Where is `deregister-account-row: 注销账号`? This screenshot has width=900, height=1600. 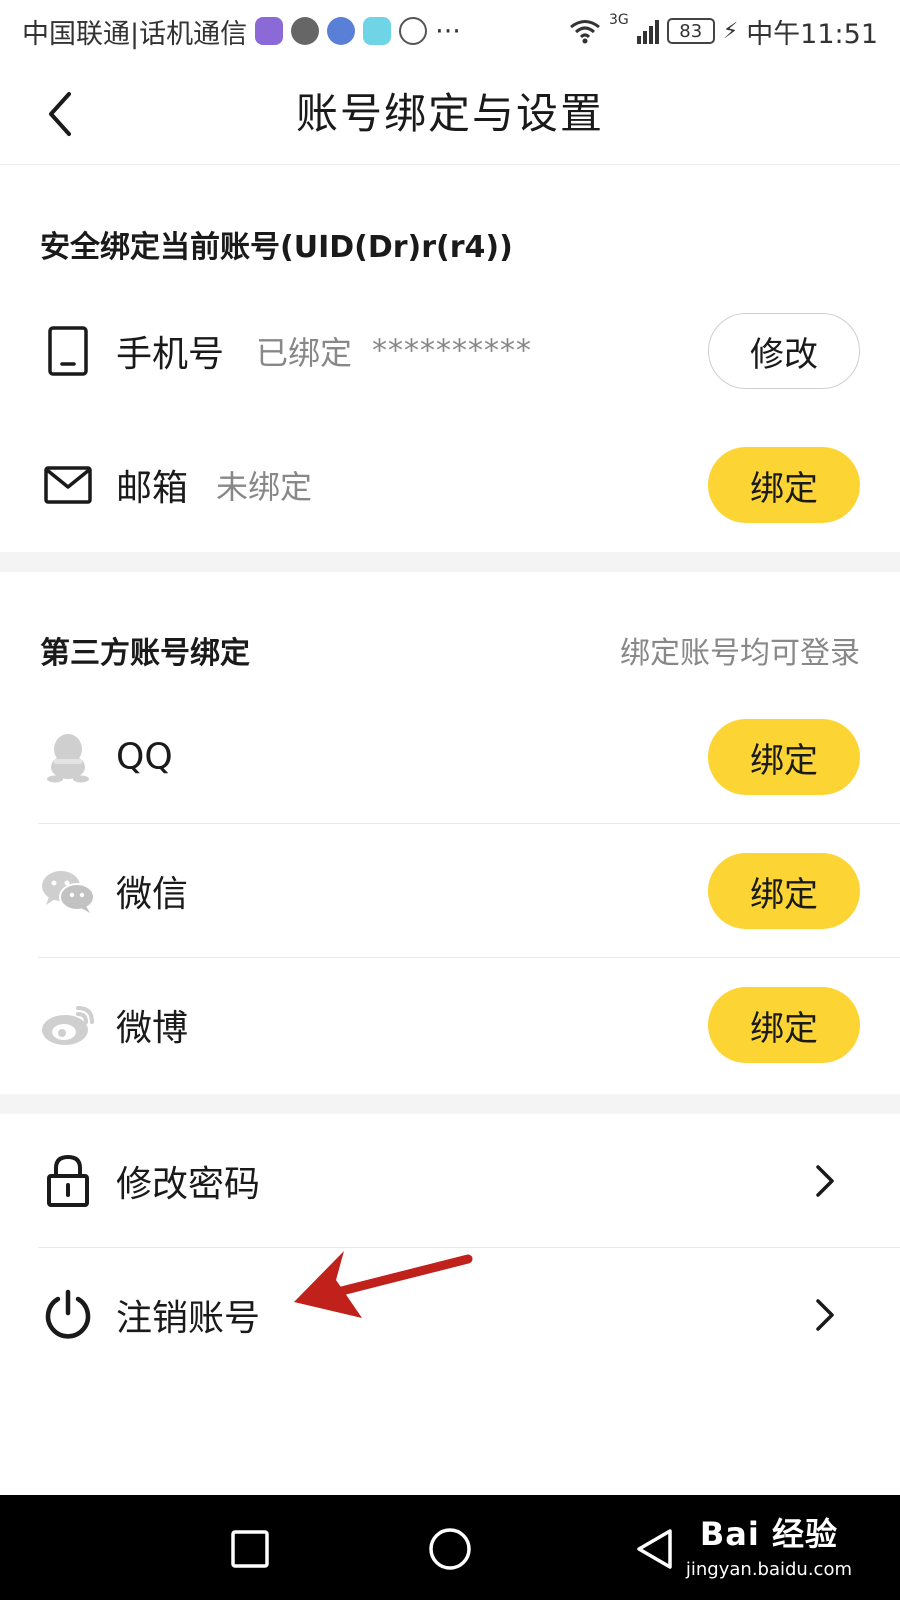
deregister-account-row: 注销账号 is located at coordinates (450, 1315).